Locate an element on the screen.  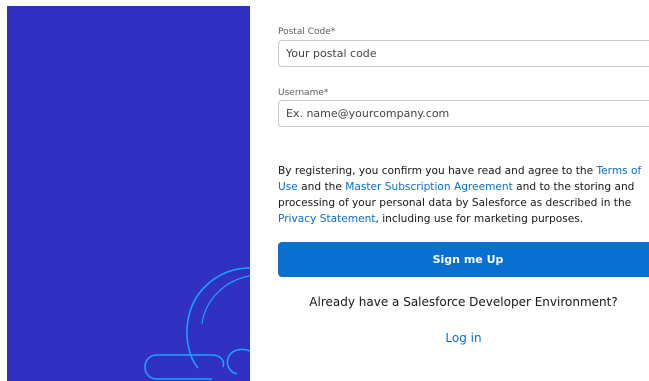
sign-me-up-button: Sign me Up is located at coordinates (463, 259).